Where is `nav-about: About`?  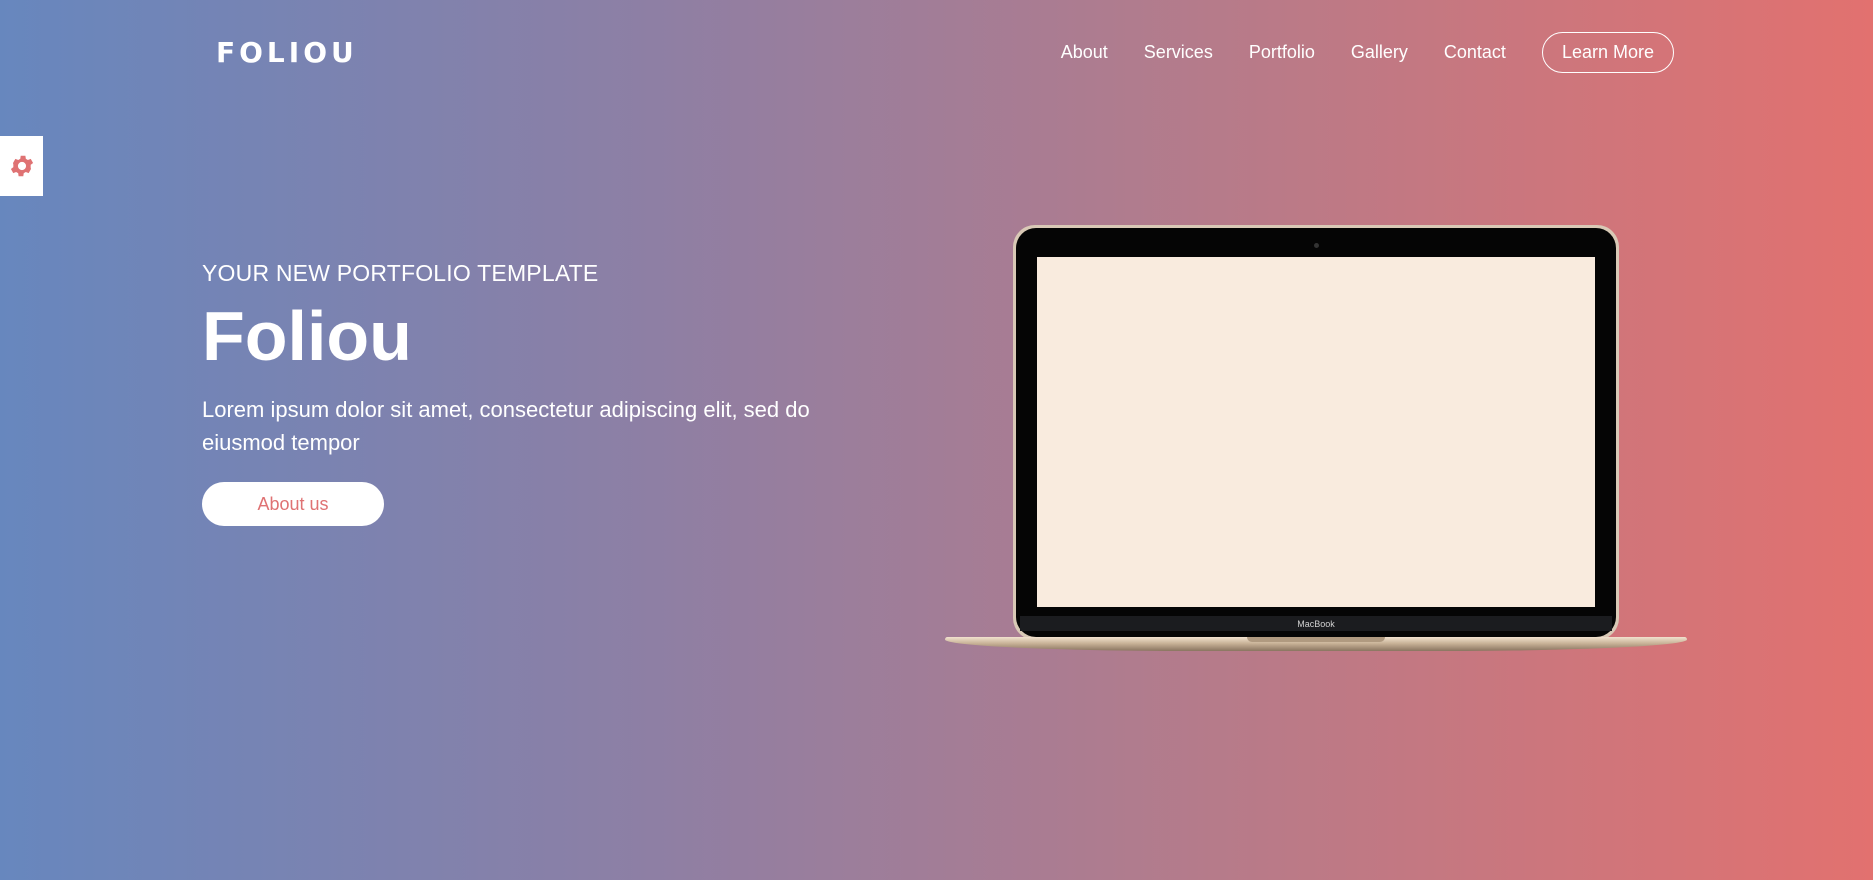
nav-about: About is located at coordinates (1084, 52).